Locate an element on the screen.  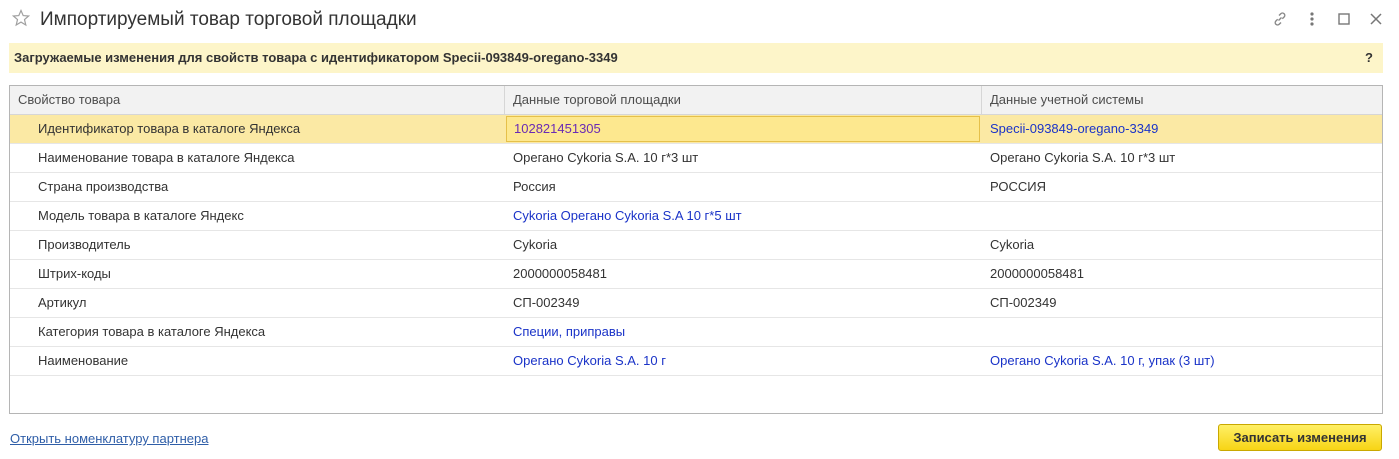
cell-marketplace: 2000000058481 is located at coordinates (560, 273).